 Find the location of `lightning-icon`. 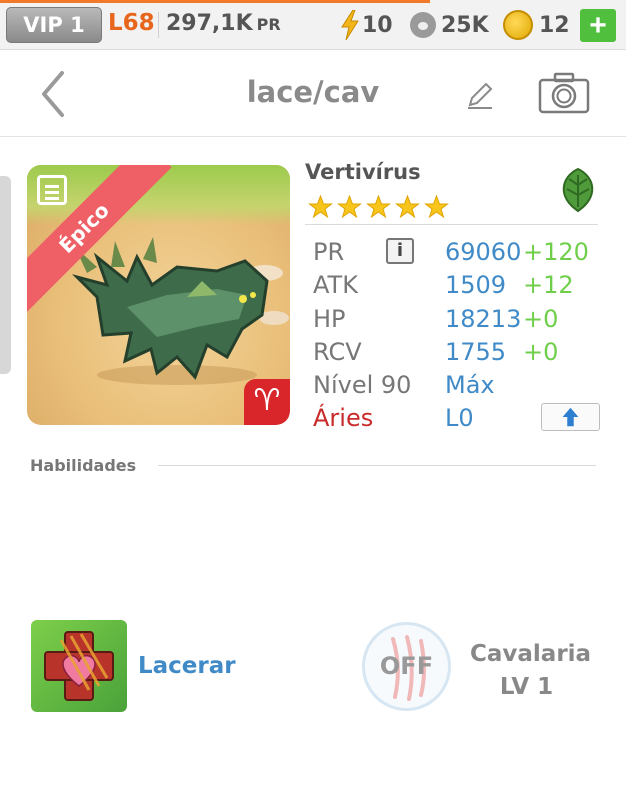

lightning-icon is located at coordinates (350, 25).